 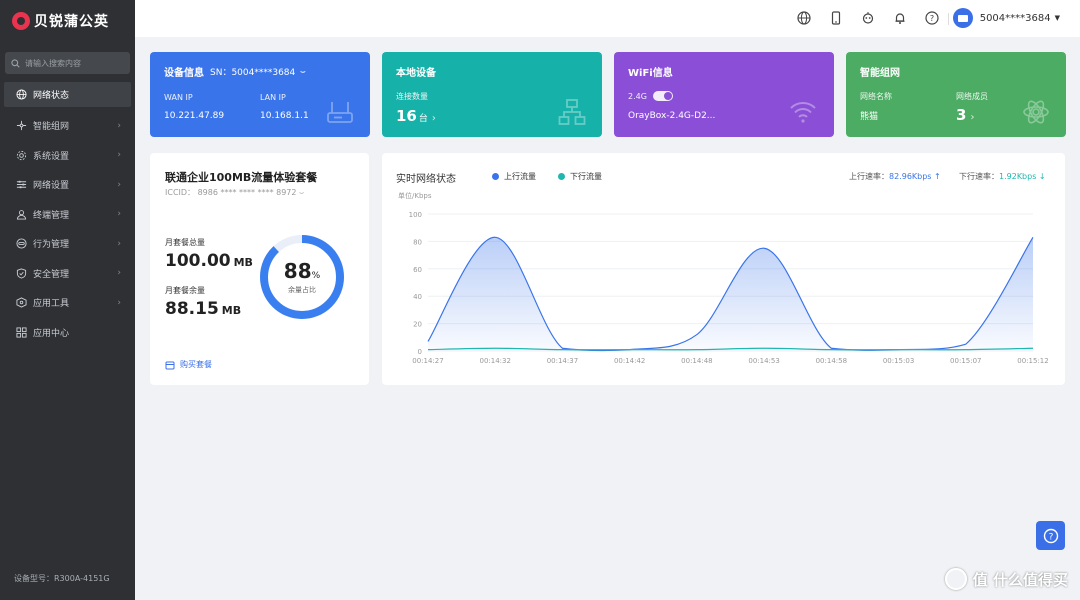 I want to click on brand-name: 贝锐蒲公英, so click(x=71, y=22).